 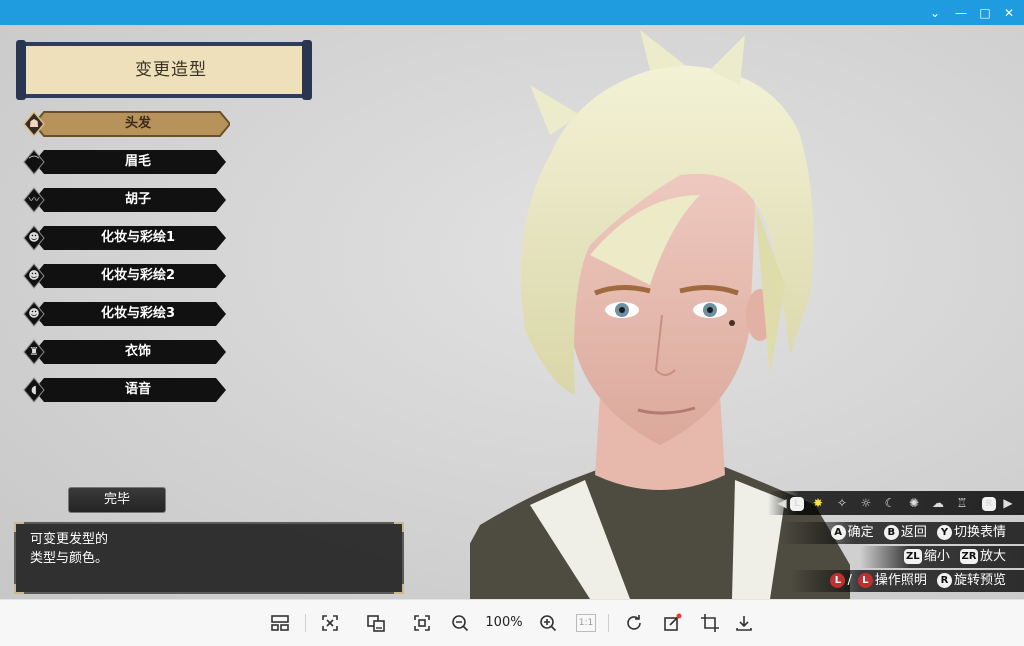 What do you see at coordinates (171, 70) in the screenshot?
I see `panel-title-text: 变更造型` at bounding box center [171, 70].